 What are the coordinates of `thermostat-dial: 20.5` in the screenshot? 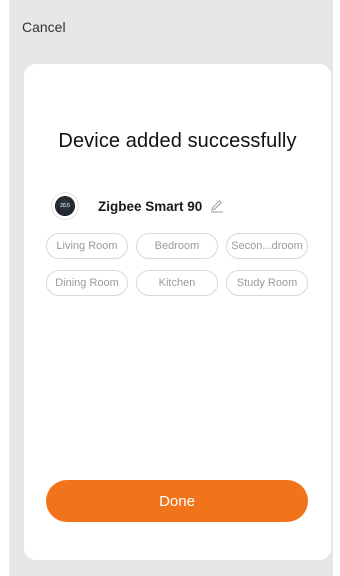 It's located at (65, 206).